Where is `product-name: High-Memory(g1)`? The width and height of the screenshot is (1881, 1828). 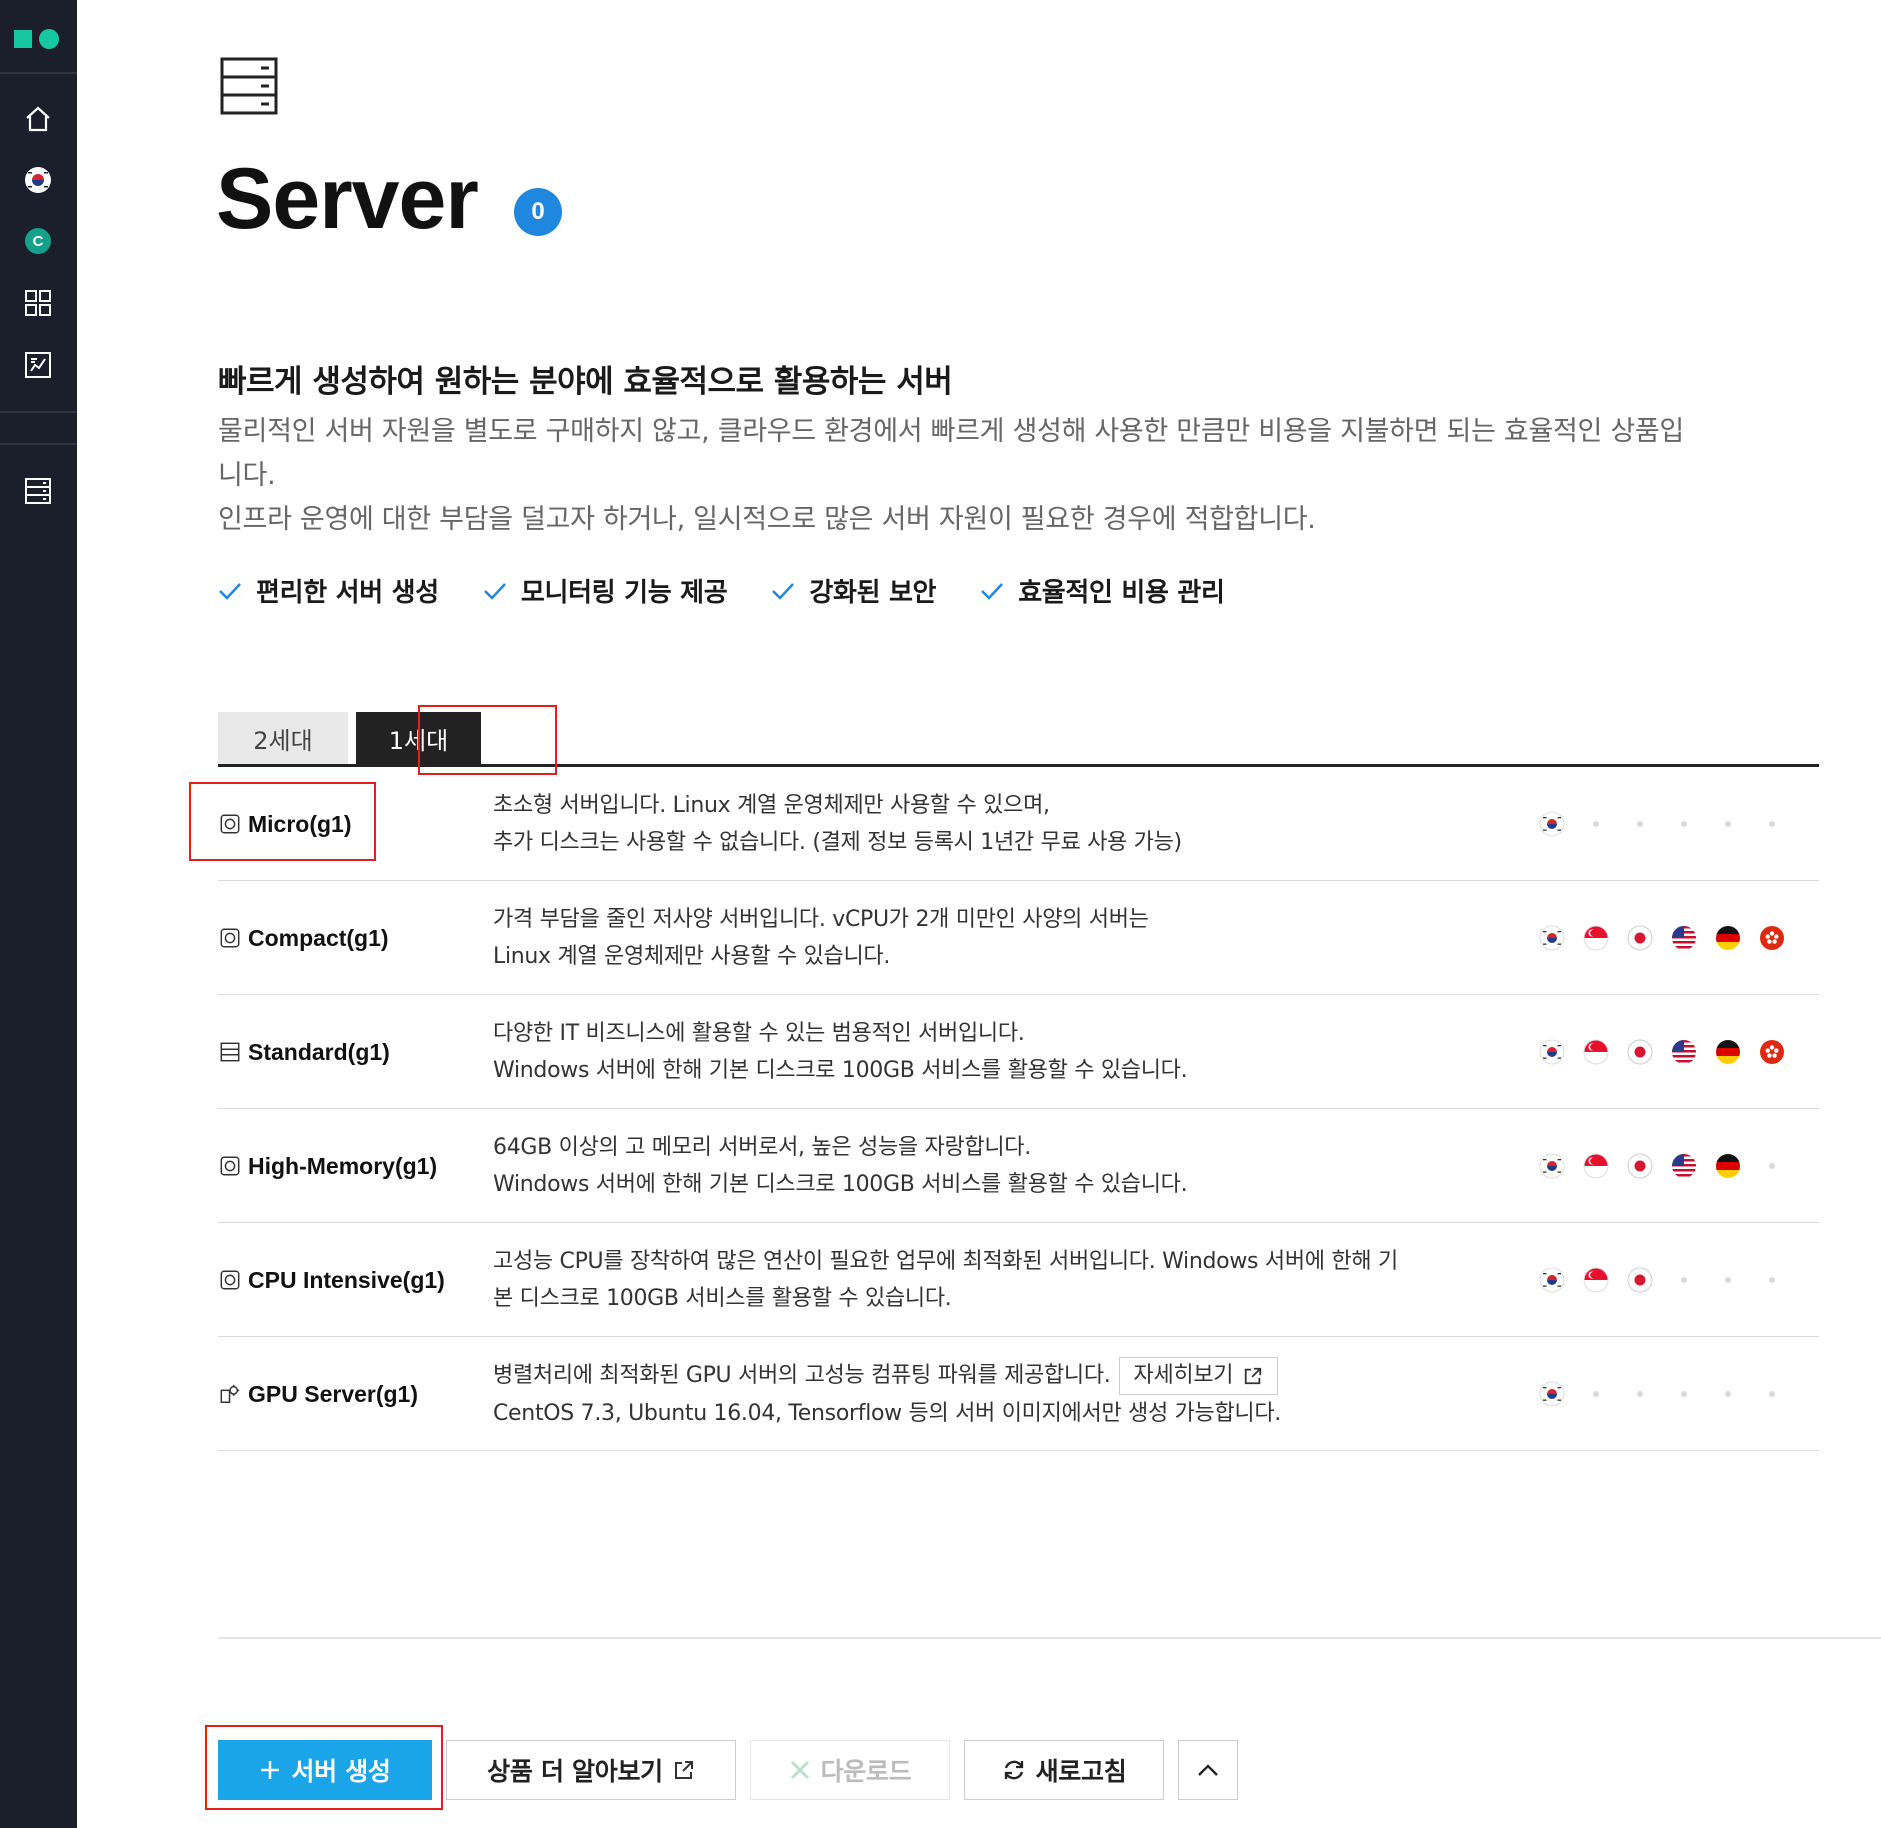
product-name: High-Memory(g1) is located at coordinates (327, 1166).